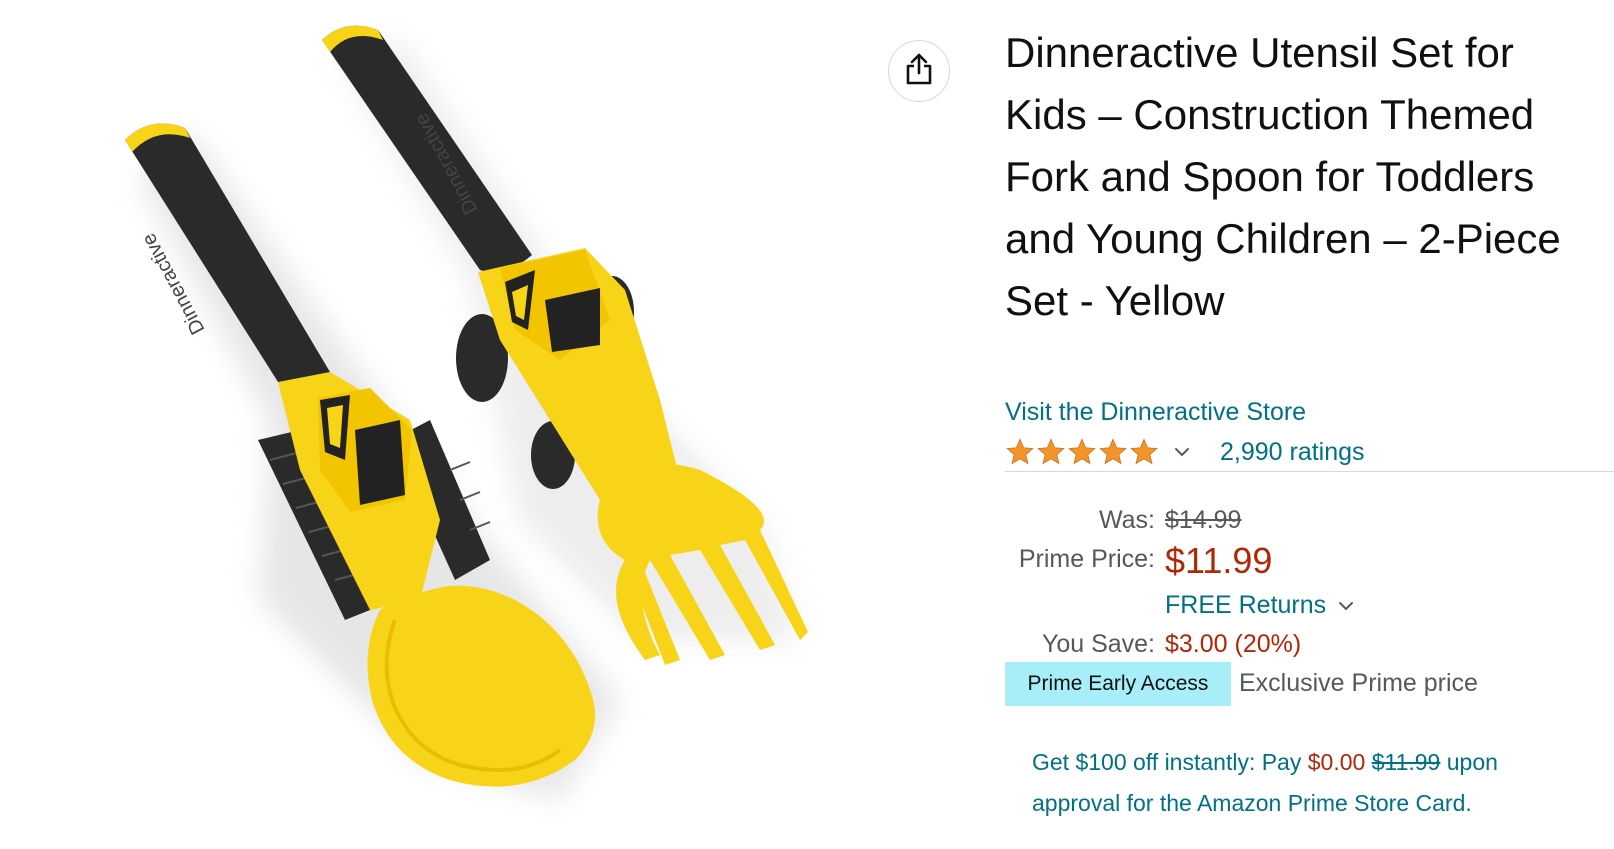 This screenshot has width=1614, height=849. I want to click on promo-prefix: Get $100 off instantly: Pay, so click(1167, 762).